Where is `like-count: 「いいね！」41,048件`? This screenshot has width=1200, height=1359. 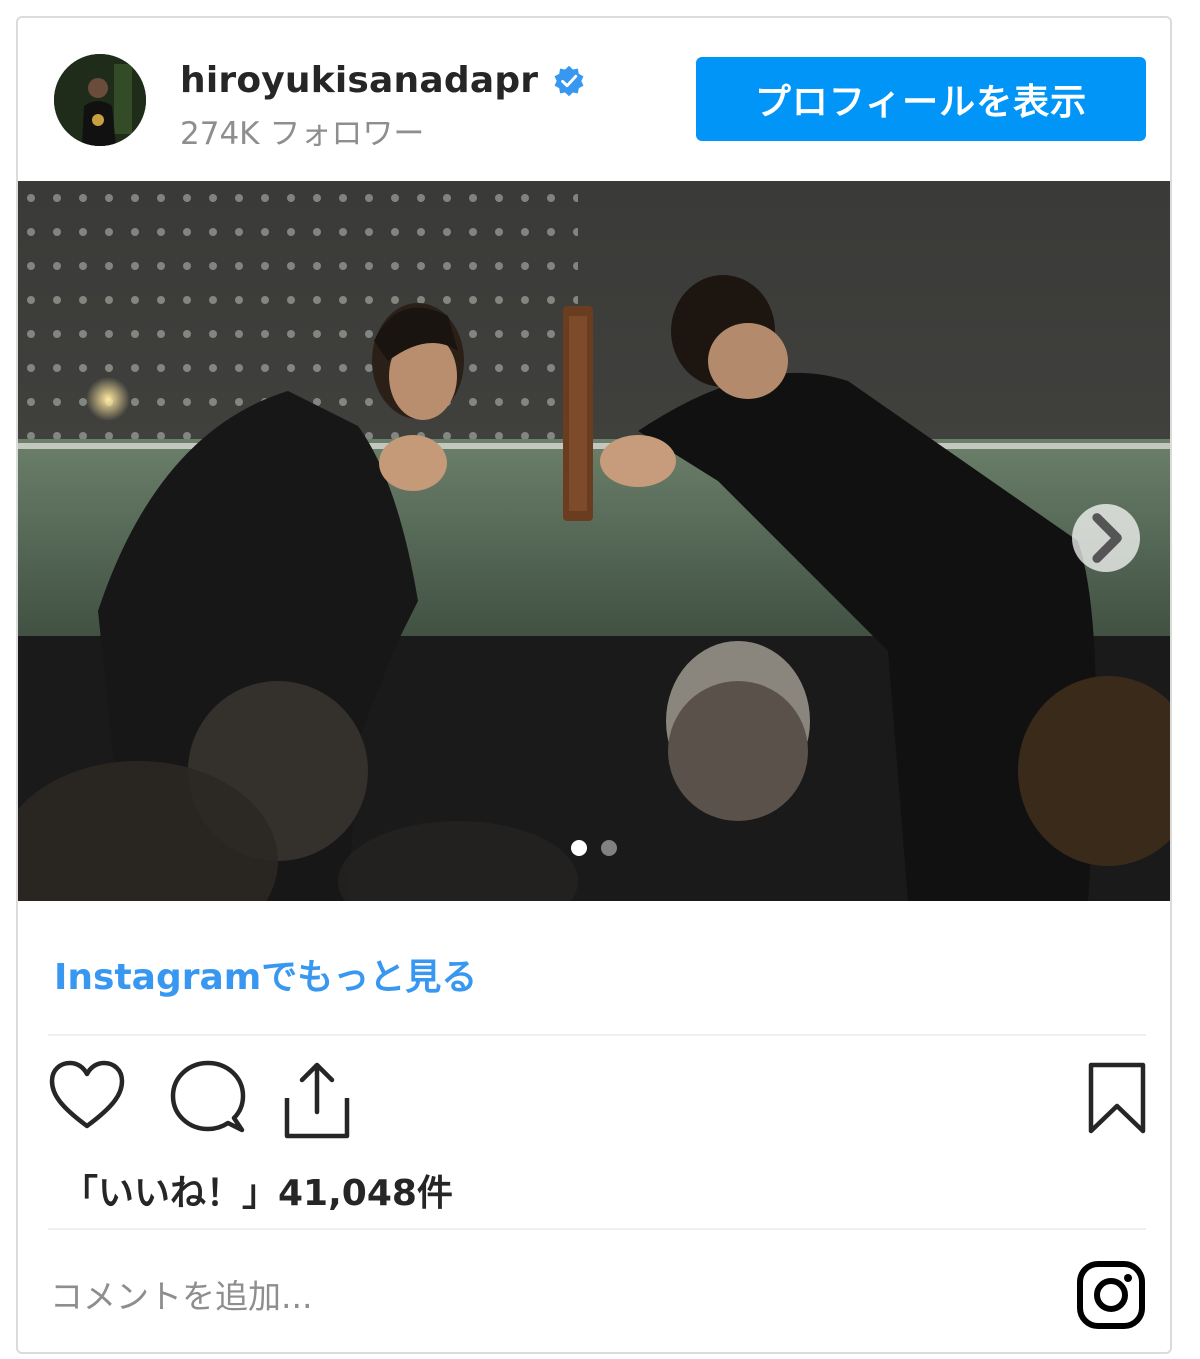
like-count: 「いいね！」41,048件 is located at coordinates (257, 1193).